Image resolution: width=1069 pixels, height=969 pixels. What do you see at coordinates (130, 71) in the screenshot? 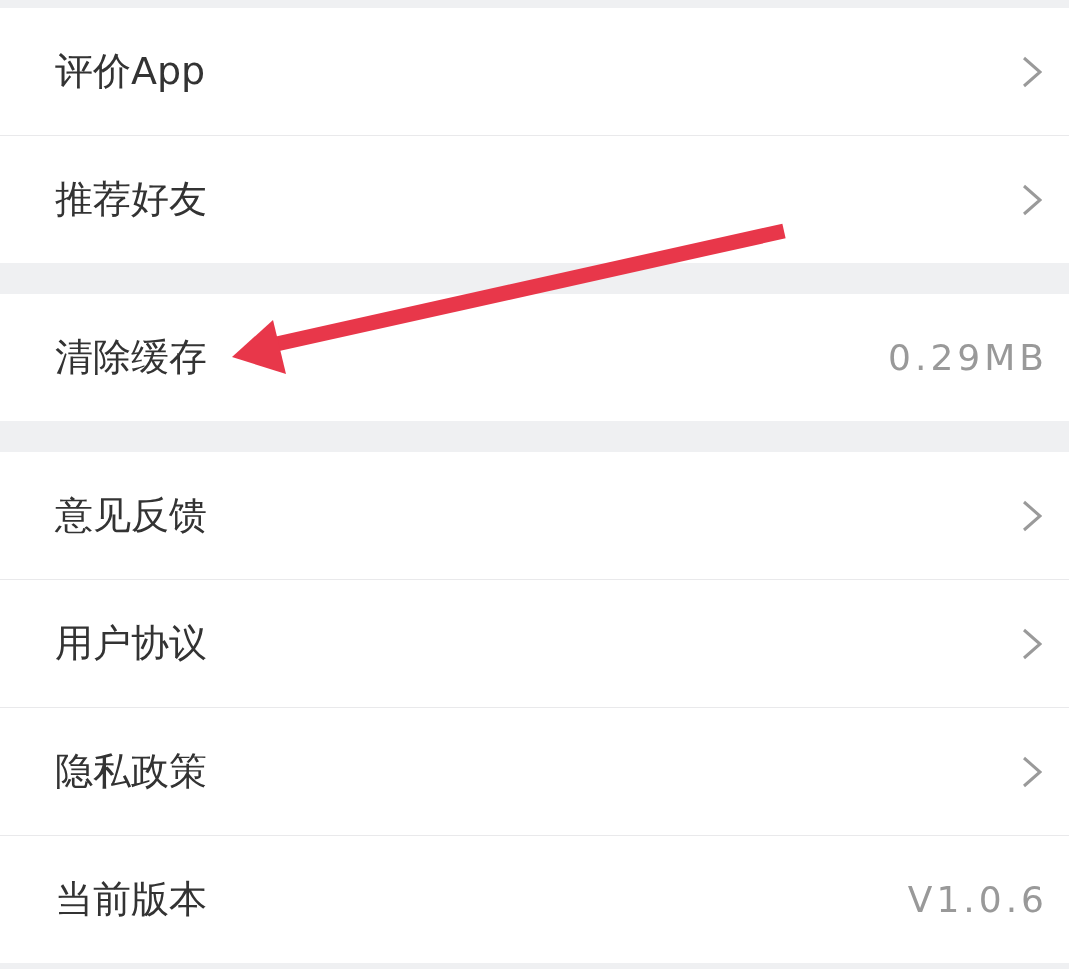
I see `row-label: 评价App` at bounding box center [130, 71].